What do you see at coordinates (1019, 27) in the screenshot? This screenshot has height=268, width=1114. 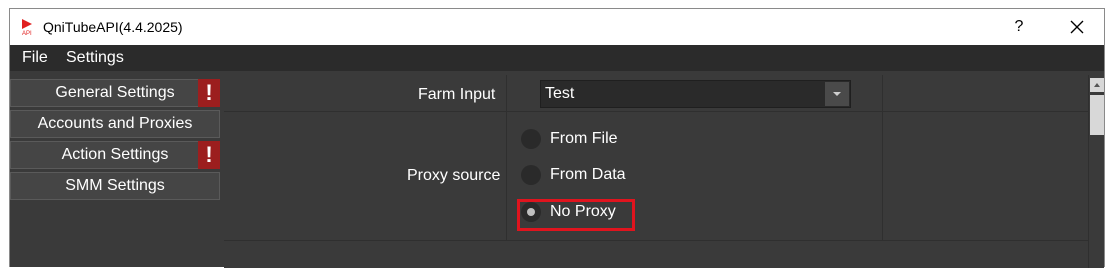 I see `help-button: ?` at bounding box center [1019, 27].